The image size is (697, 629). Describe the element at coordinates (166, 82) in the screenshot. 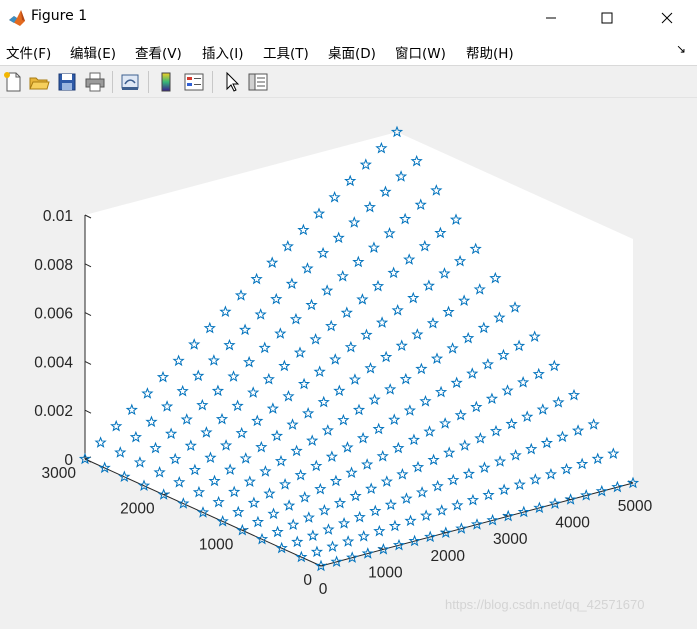

I see `colorbar-icon` at that location.